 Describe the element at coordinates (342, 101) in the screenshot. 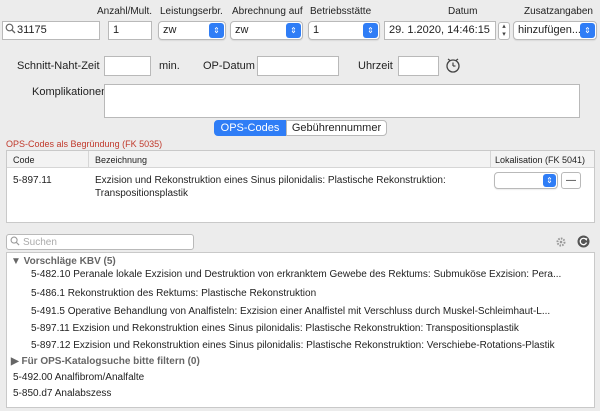

I see `kompl-field` at that location.